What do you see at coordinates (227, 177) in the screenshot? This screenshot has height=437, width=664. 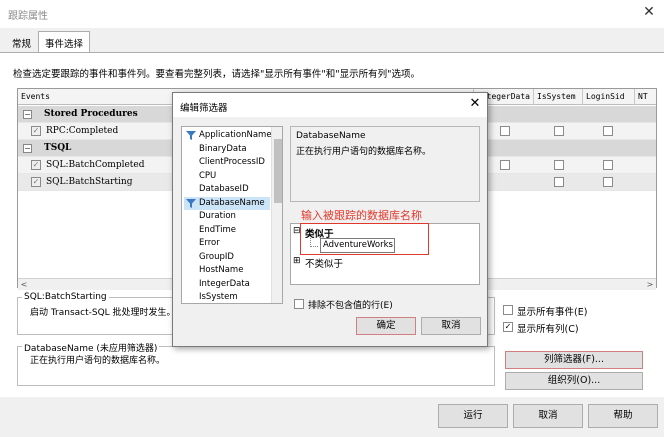 I see `filter-field-item: CPU` at bounding box center [227, 177].